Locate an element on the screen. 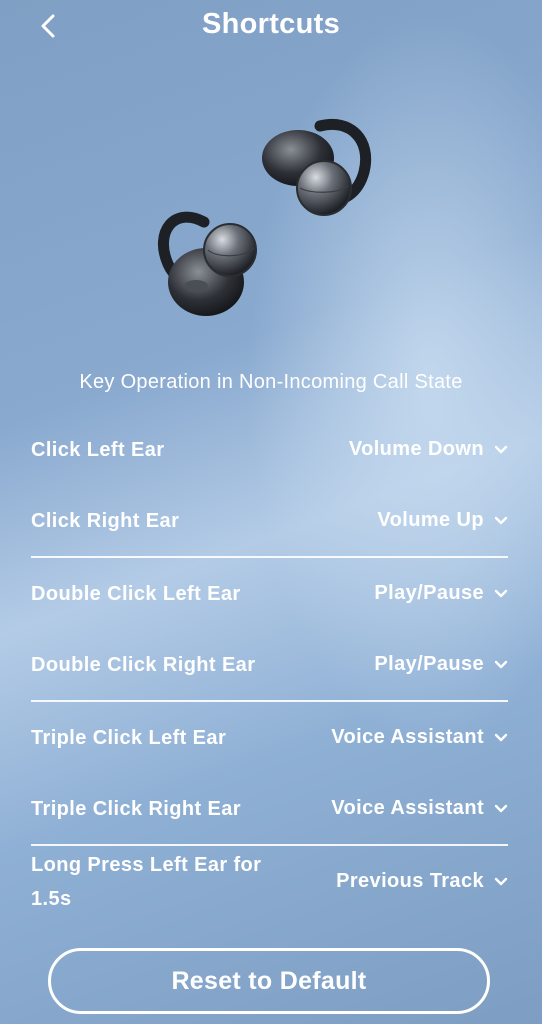  shortcut-label: Click Right Ear is located at coordinates (105, 520).